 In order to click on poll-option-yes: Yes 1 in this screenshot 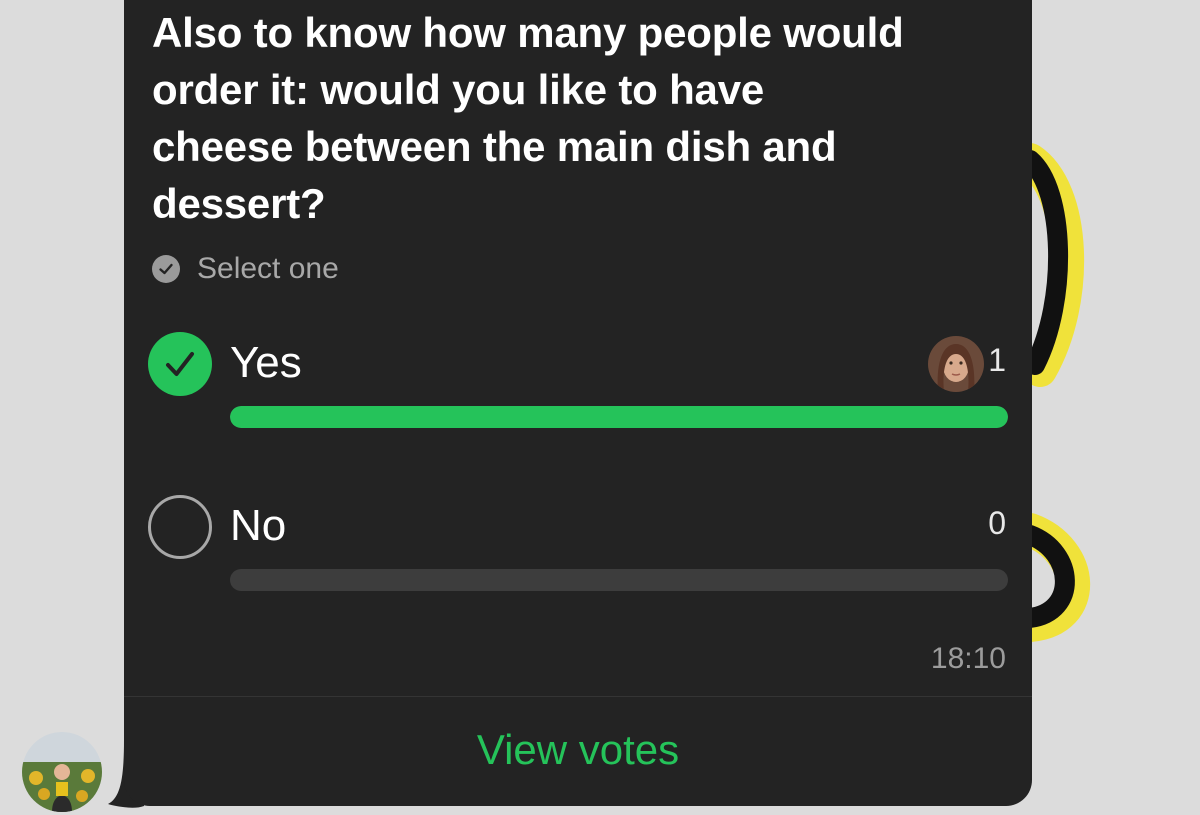, I will do `click(578, 382)`.